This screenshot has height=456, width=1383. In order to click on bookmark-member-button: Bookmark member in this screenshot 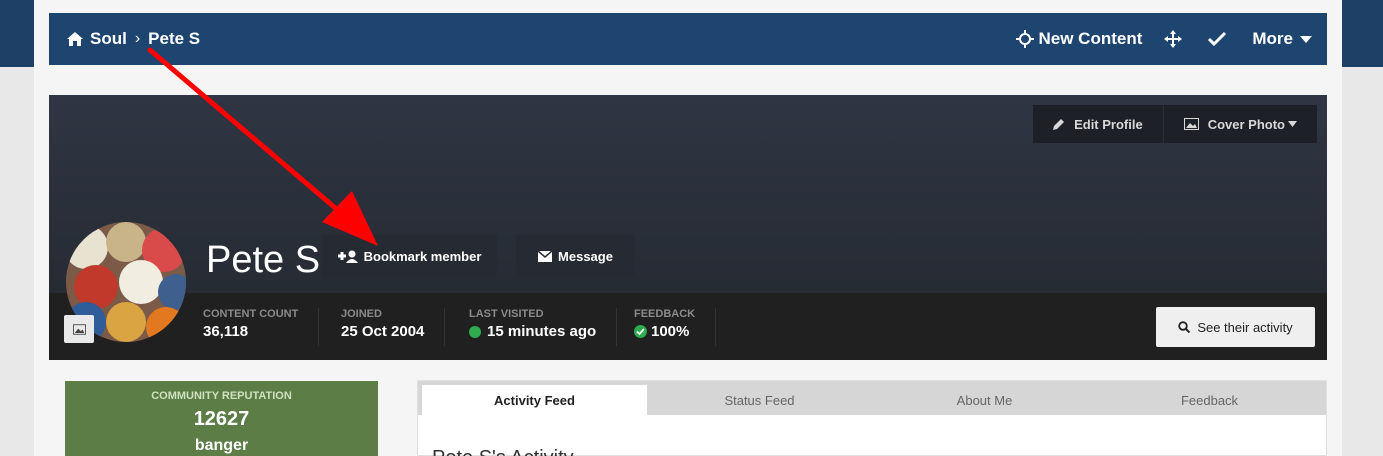, I will do `click(409, 256)`.